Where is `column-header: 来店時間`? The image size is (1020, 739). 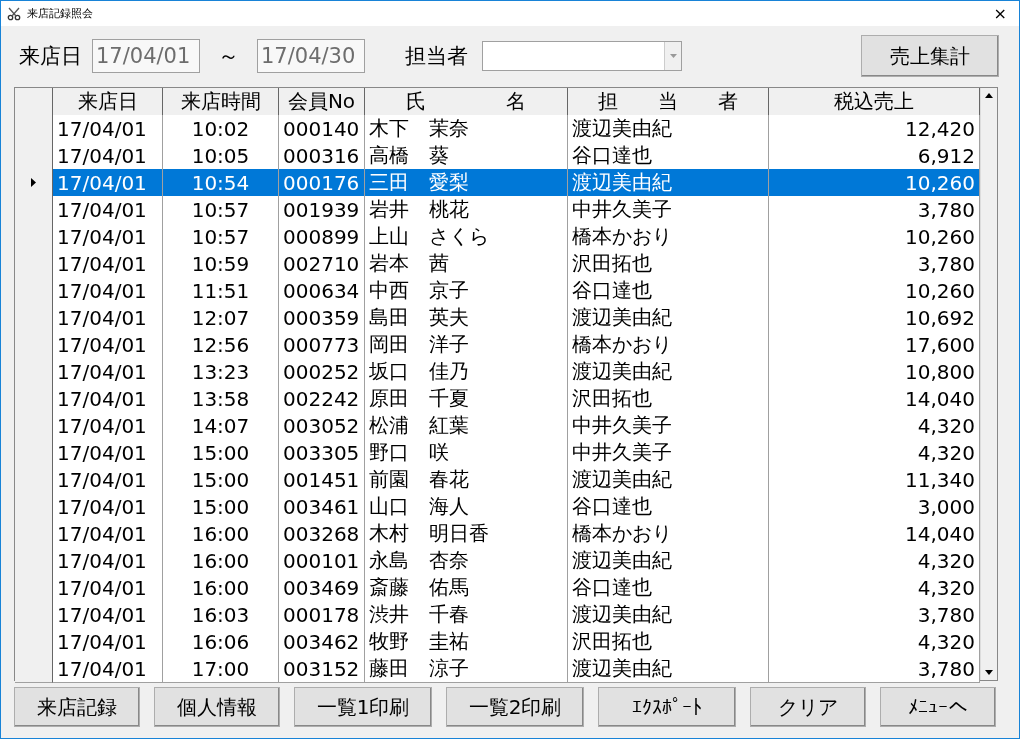
column-header: 来店時間 is located at coordinates (221, 102).